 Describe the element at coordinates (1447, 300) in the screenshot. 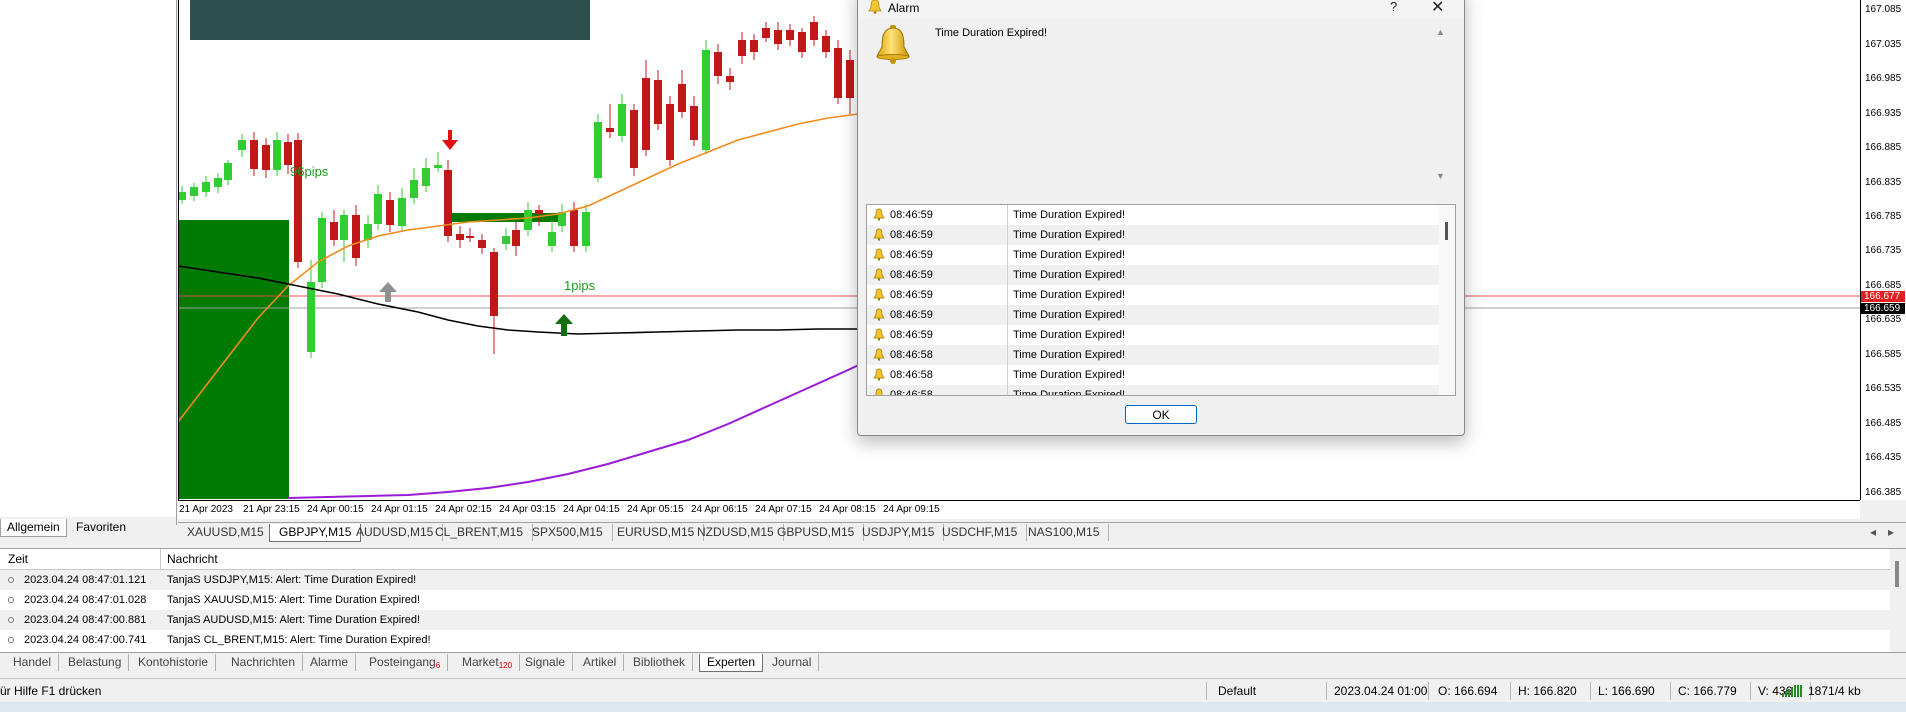

I see `alarm-list-scrollbar` at that location.